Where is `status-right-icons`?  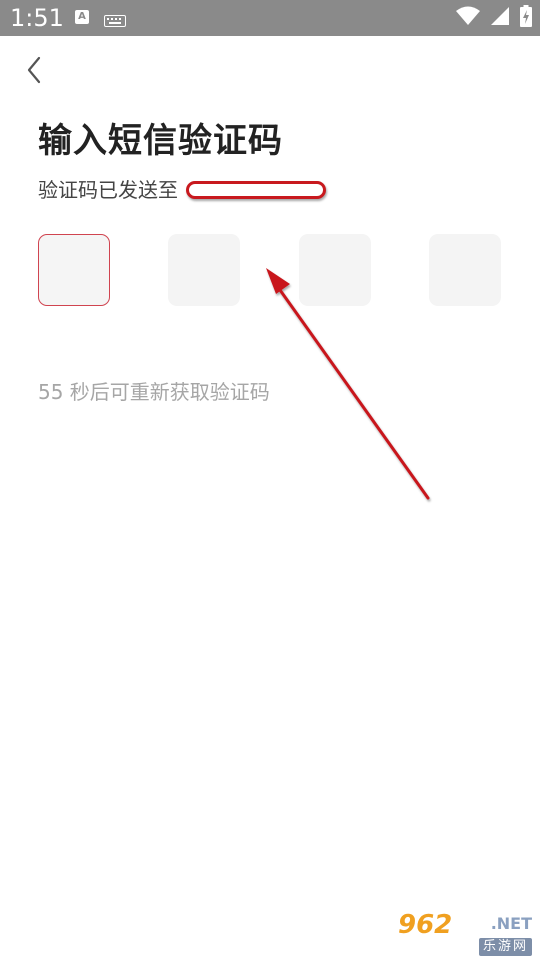
status-right-icons is located at coordinates (494, 18).